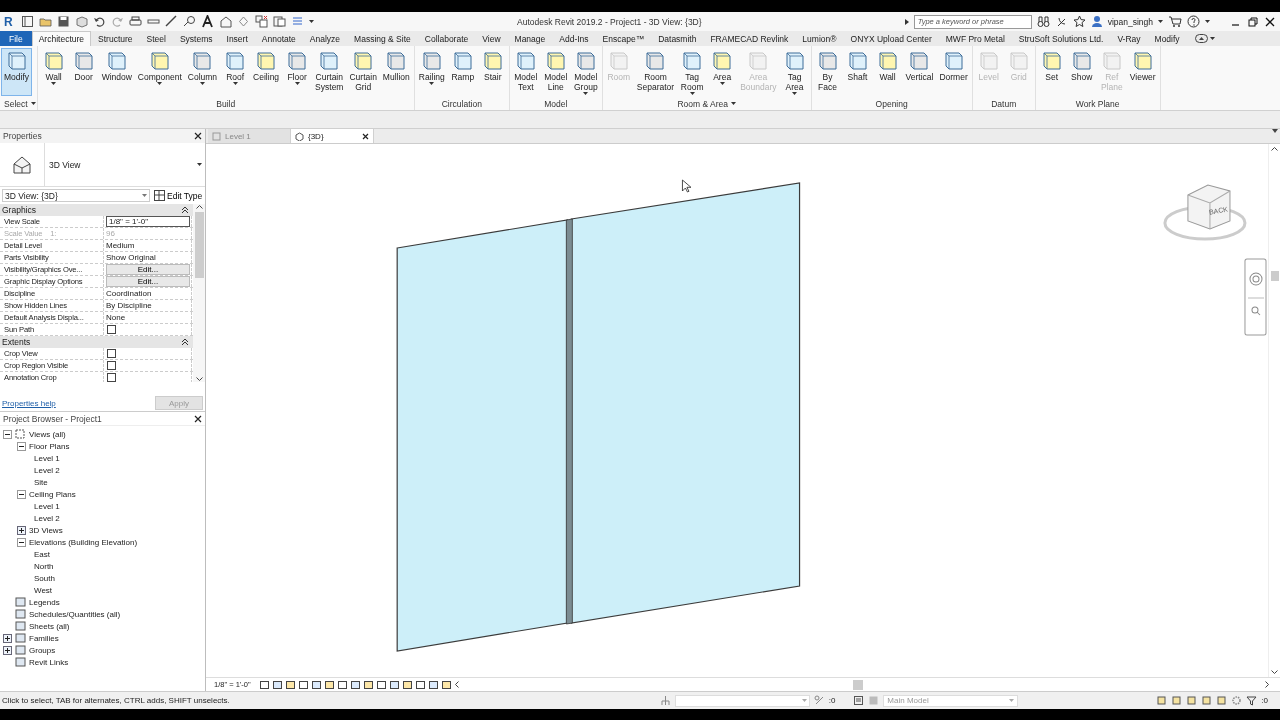  Describe the element at coordinates (61, 38) in the screenshot. I see `ribbon-tab: Architecture` at that location.